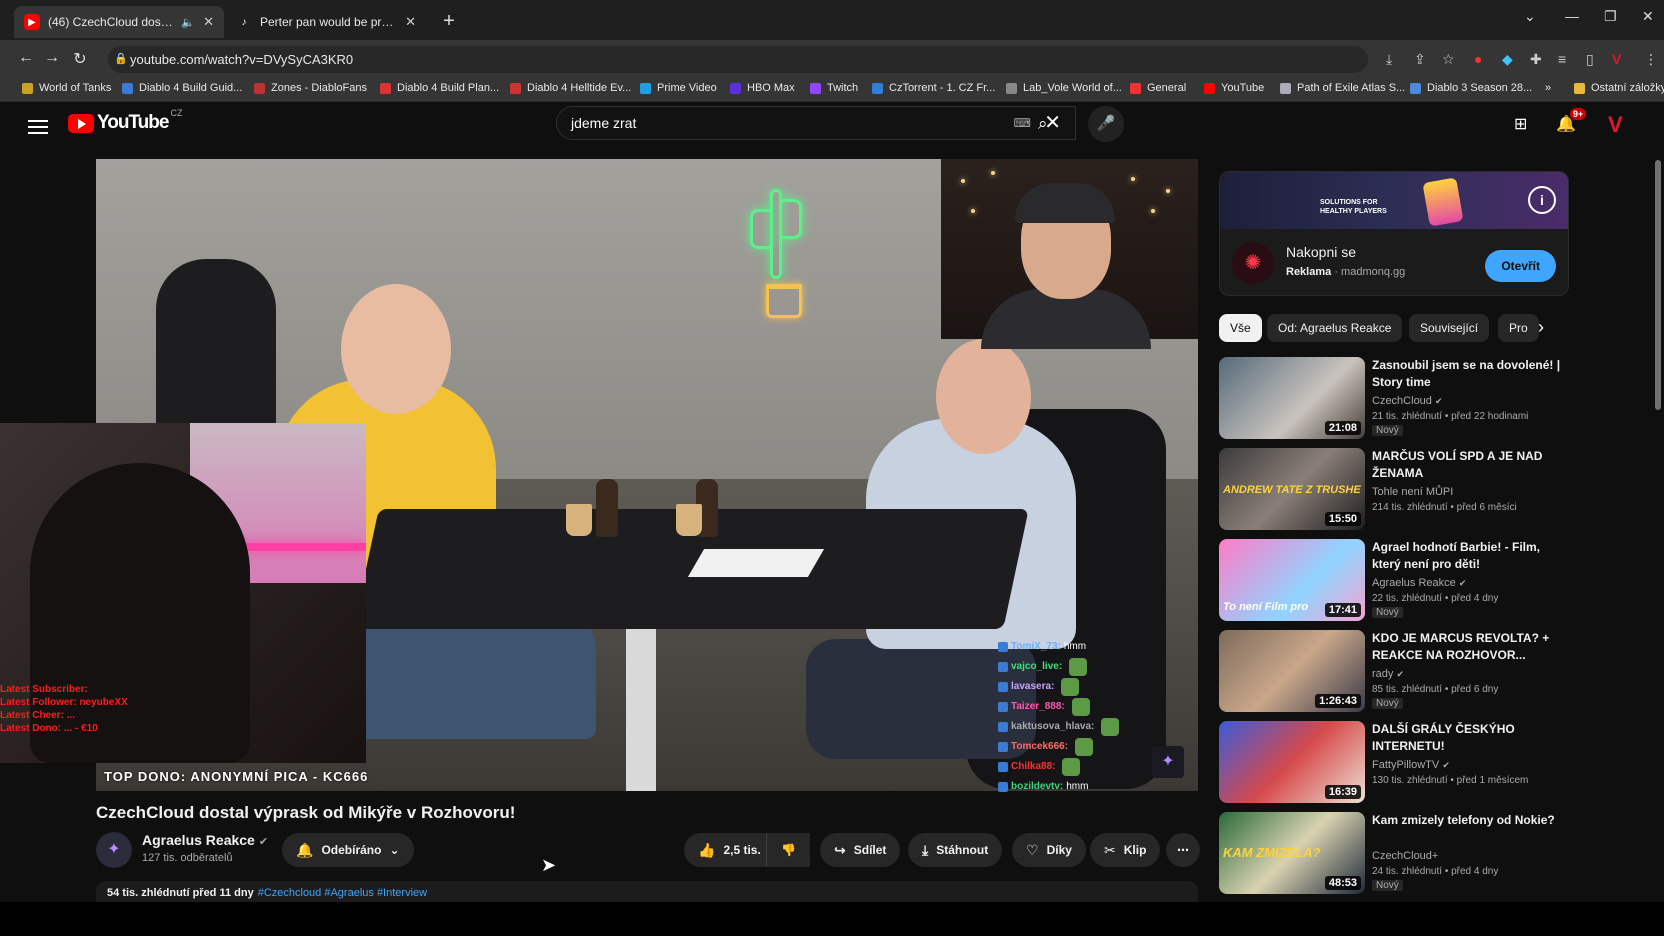 The image size is (1664, 936). Describe the element at coordinates (114, 850) in the screenshot. I see `channel-avatar: ✦` at that location.